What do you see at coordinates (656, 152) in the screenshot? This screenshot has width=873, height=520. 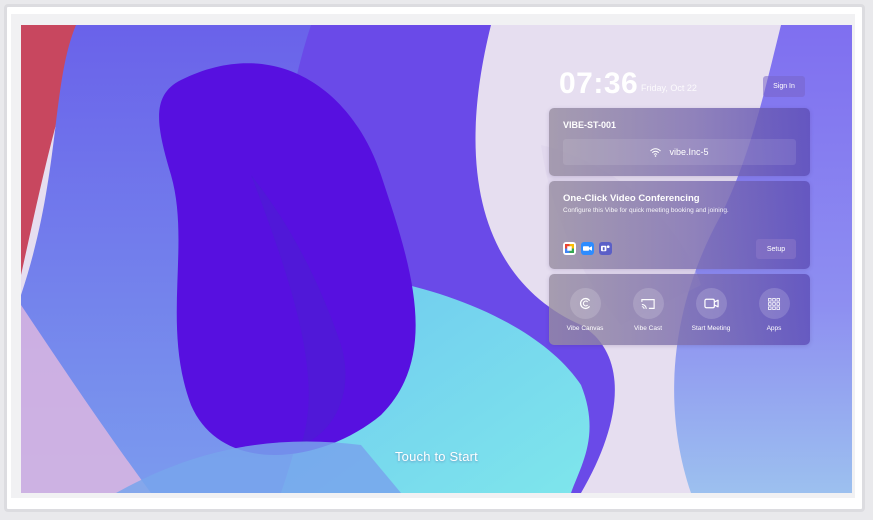 I see `wifi-icon` at bounding box center [656, 152].